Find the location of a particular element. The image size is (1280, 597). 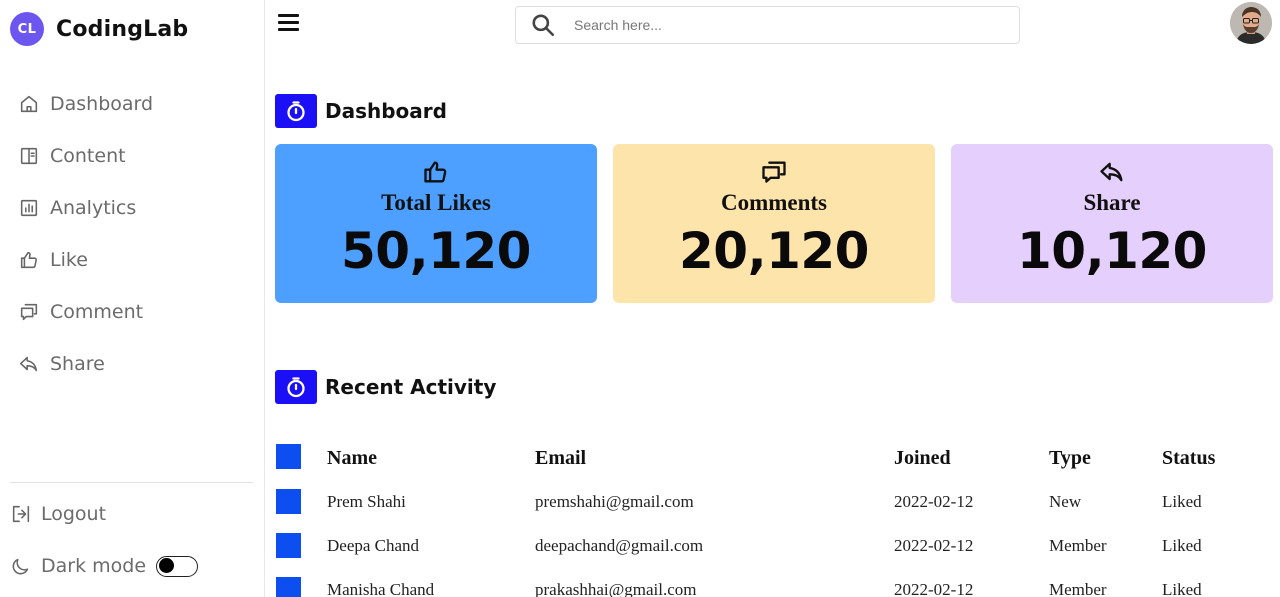

card-label: Total Likes is located at coordinates (436, 202).